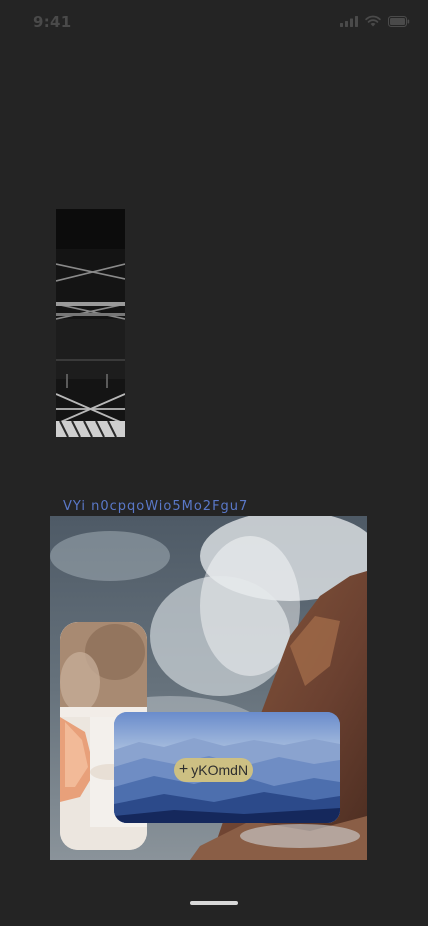 This screenshot has height=926, width=428. Describe the element at coordinates (90, 323) in the screenshot. I see `bridge-photo` at that location.